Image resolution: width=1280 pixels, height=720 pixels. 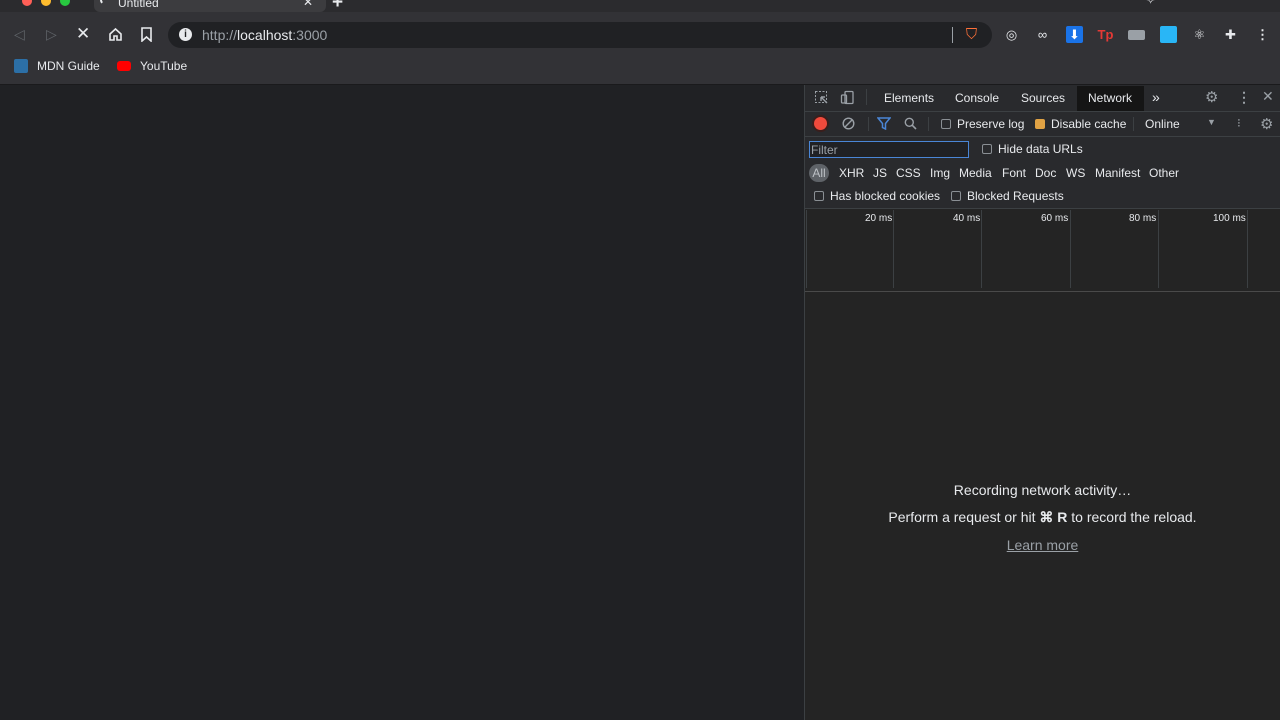 What do you see at coordinates (83, 34) in the screenshot?
I see `stop-button: ✕` at bounding box center [83, 34].